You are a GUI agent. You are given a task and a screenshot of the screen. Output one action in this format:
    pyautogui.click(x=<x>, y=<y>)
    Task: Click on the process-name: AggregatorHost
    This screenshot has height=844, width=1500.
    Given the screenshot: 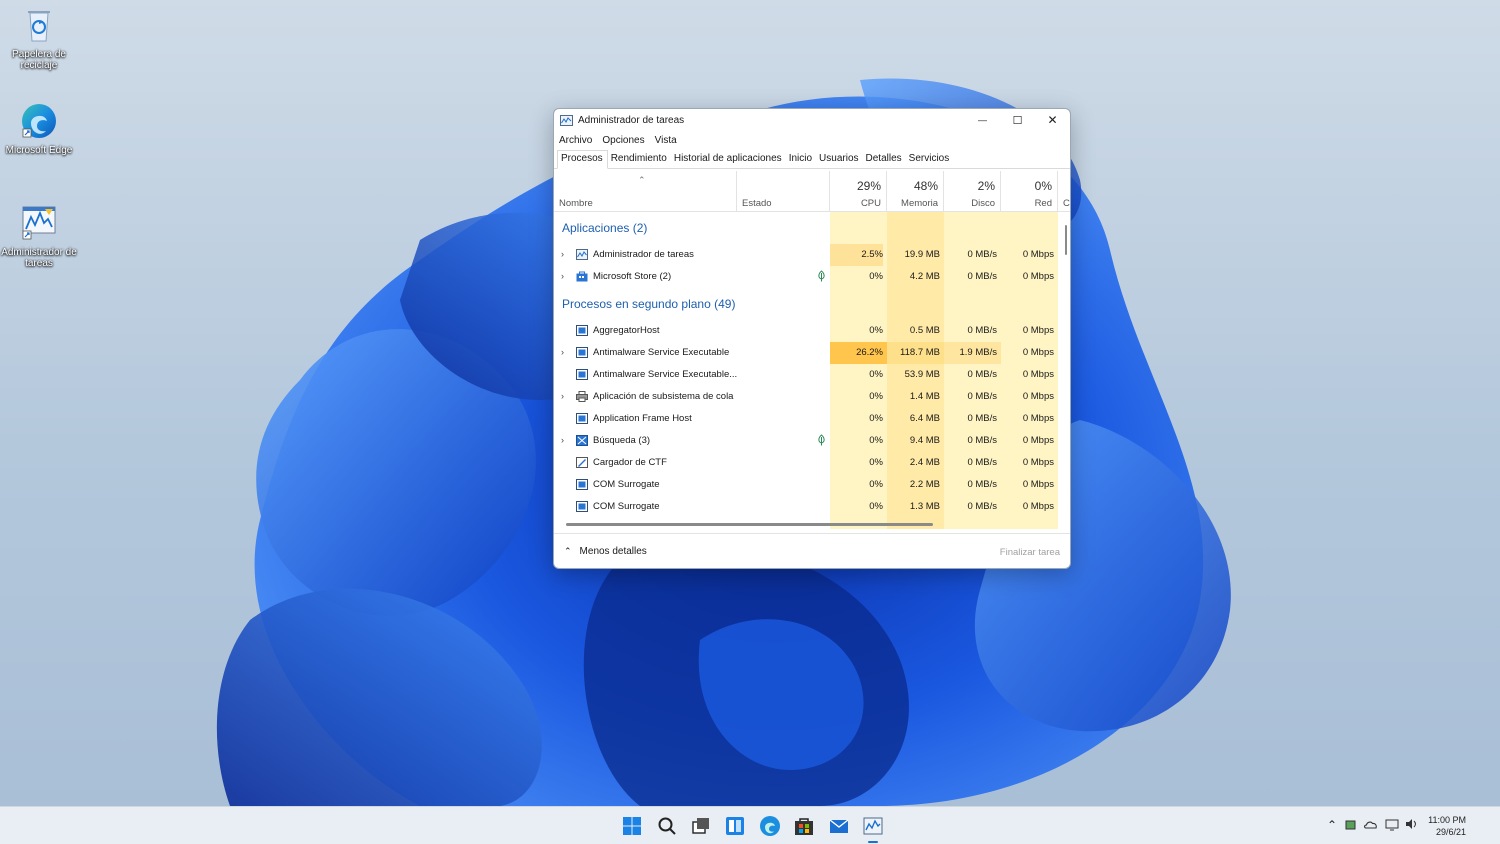 What is the action you would take?
    pyautogui.click(x=626, y=330)
    